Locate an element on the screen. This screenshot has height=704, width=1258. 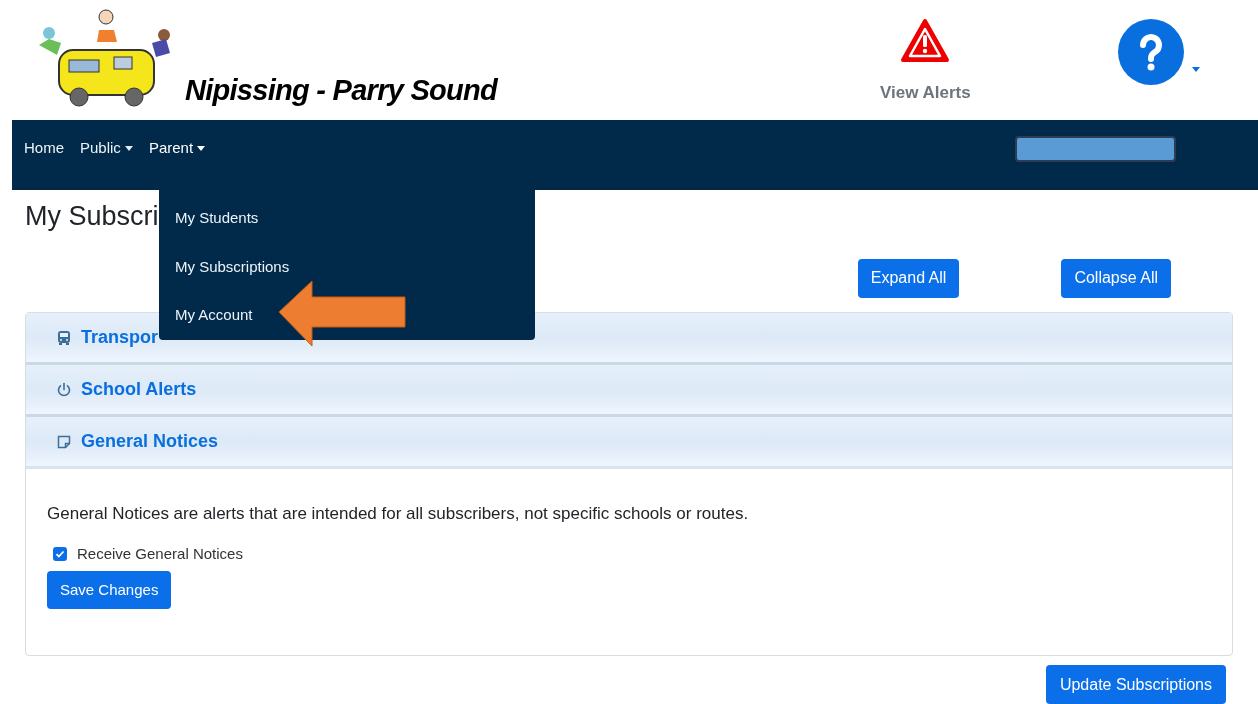
collapse-all-button: Collapse All is located at coordinates (1116, 278).